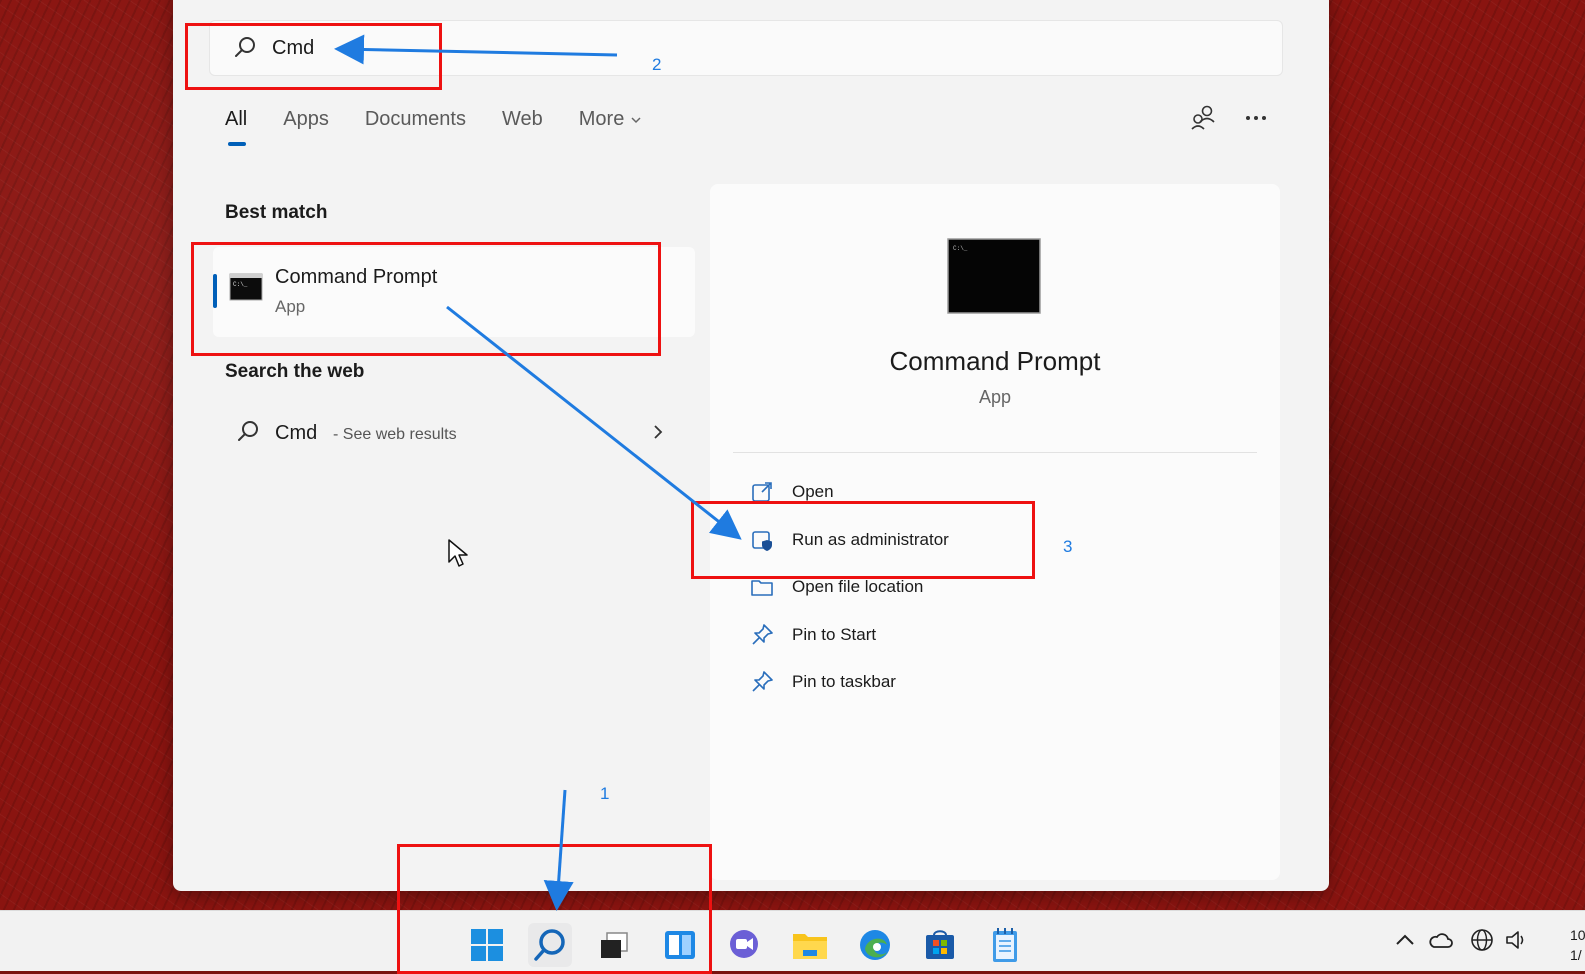  I want to click on tab-documents: Documents, so click(415, 119).